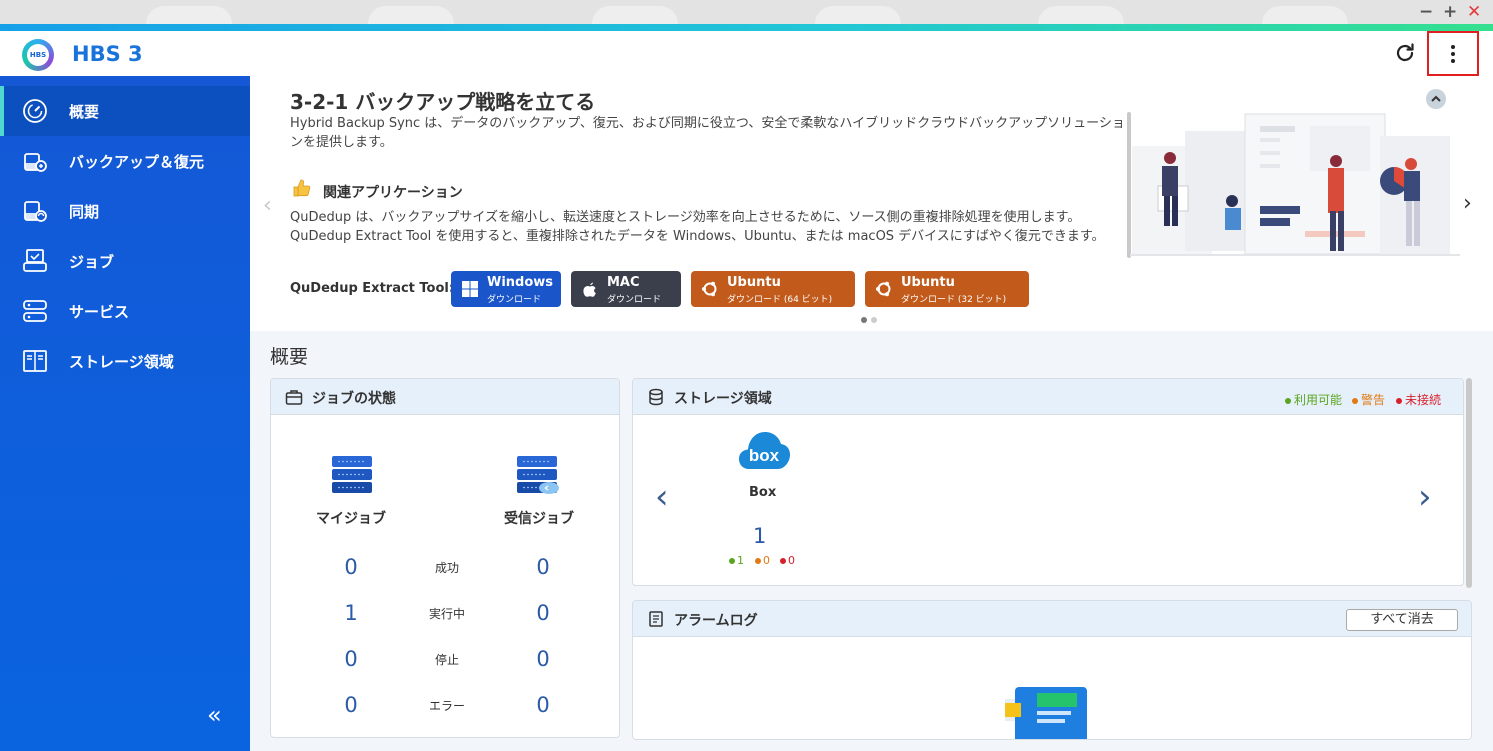 The height and width of the screenshot is (751, 1493). What do you see at coordinates (351, 659) in the screenshot?
I see `my-jobs-stopped-count: 0` at bounding box center [351, 659].